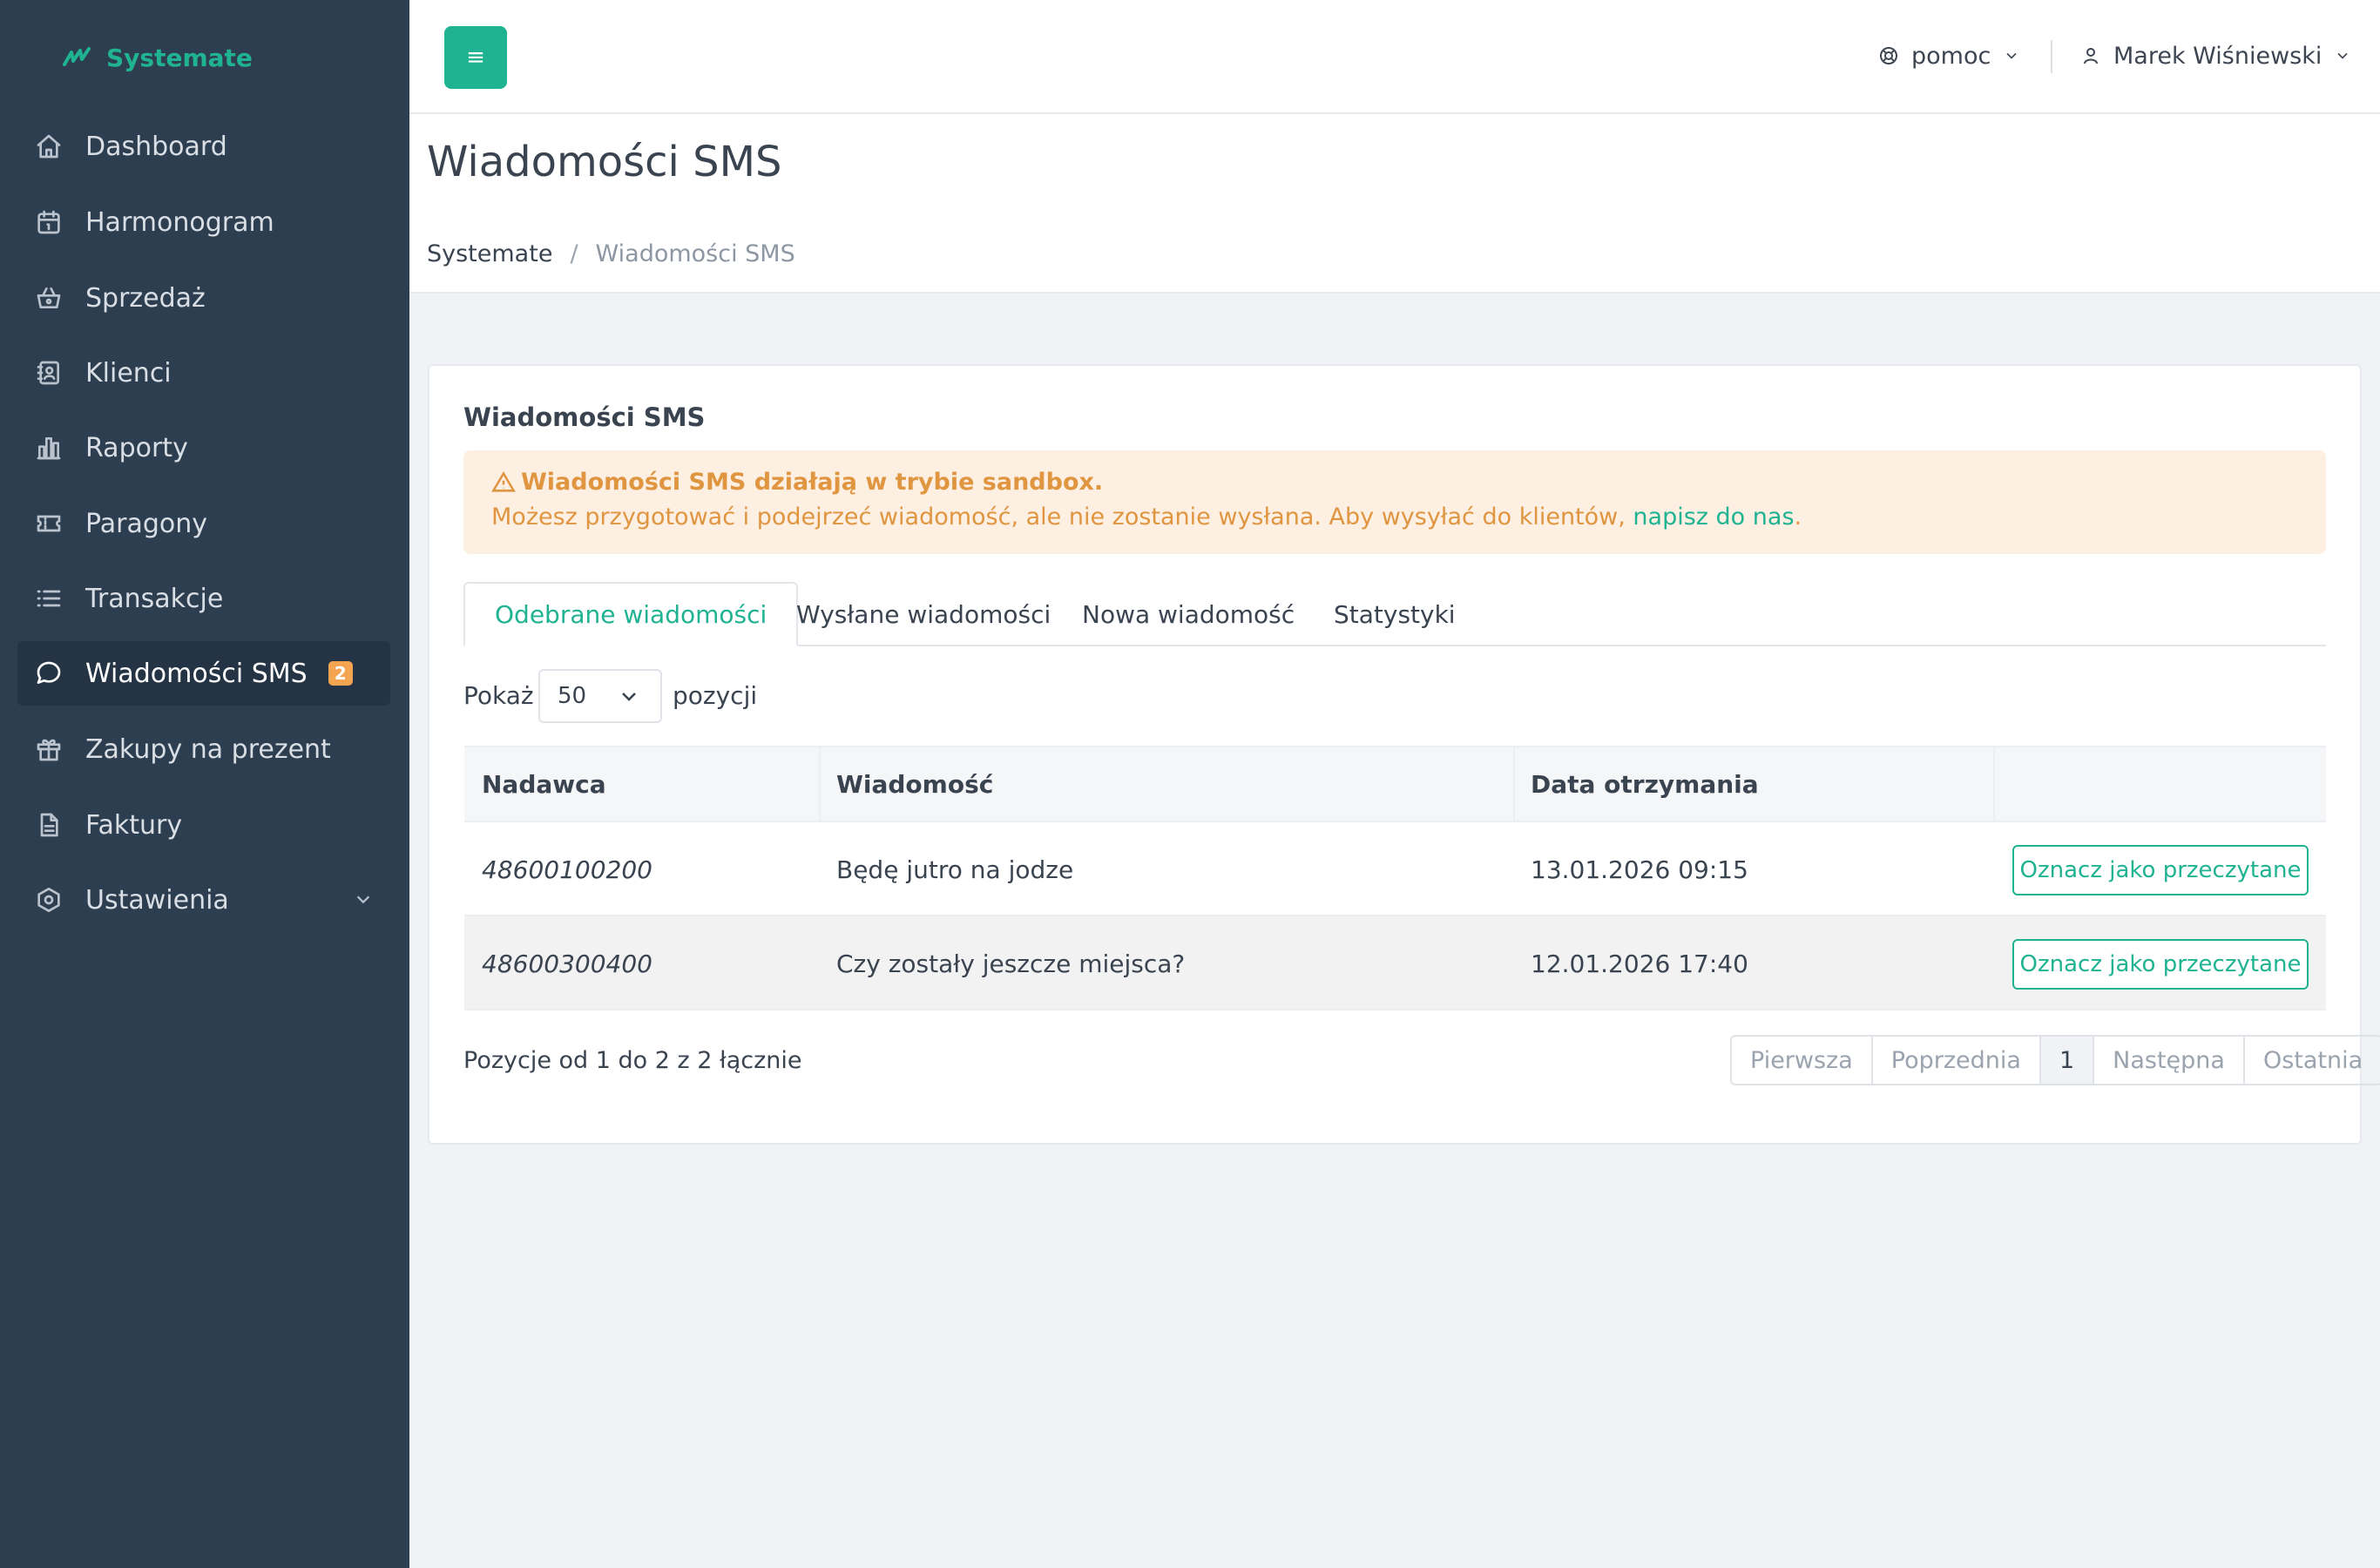 The image size is (2380, 1568). What do you see at coordinates (128, 373) in the screenshot?
I see `sidebar-item-label: Klienci` at bounding box center [128, 373].